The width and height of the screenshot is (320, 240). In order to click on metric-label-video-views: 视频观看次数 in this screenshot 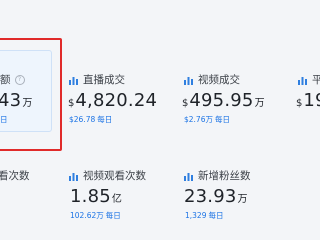, I will do `click(107, 175)`.